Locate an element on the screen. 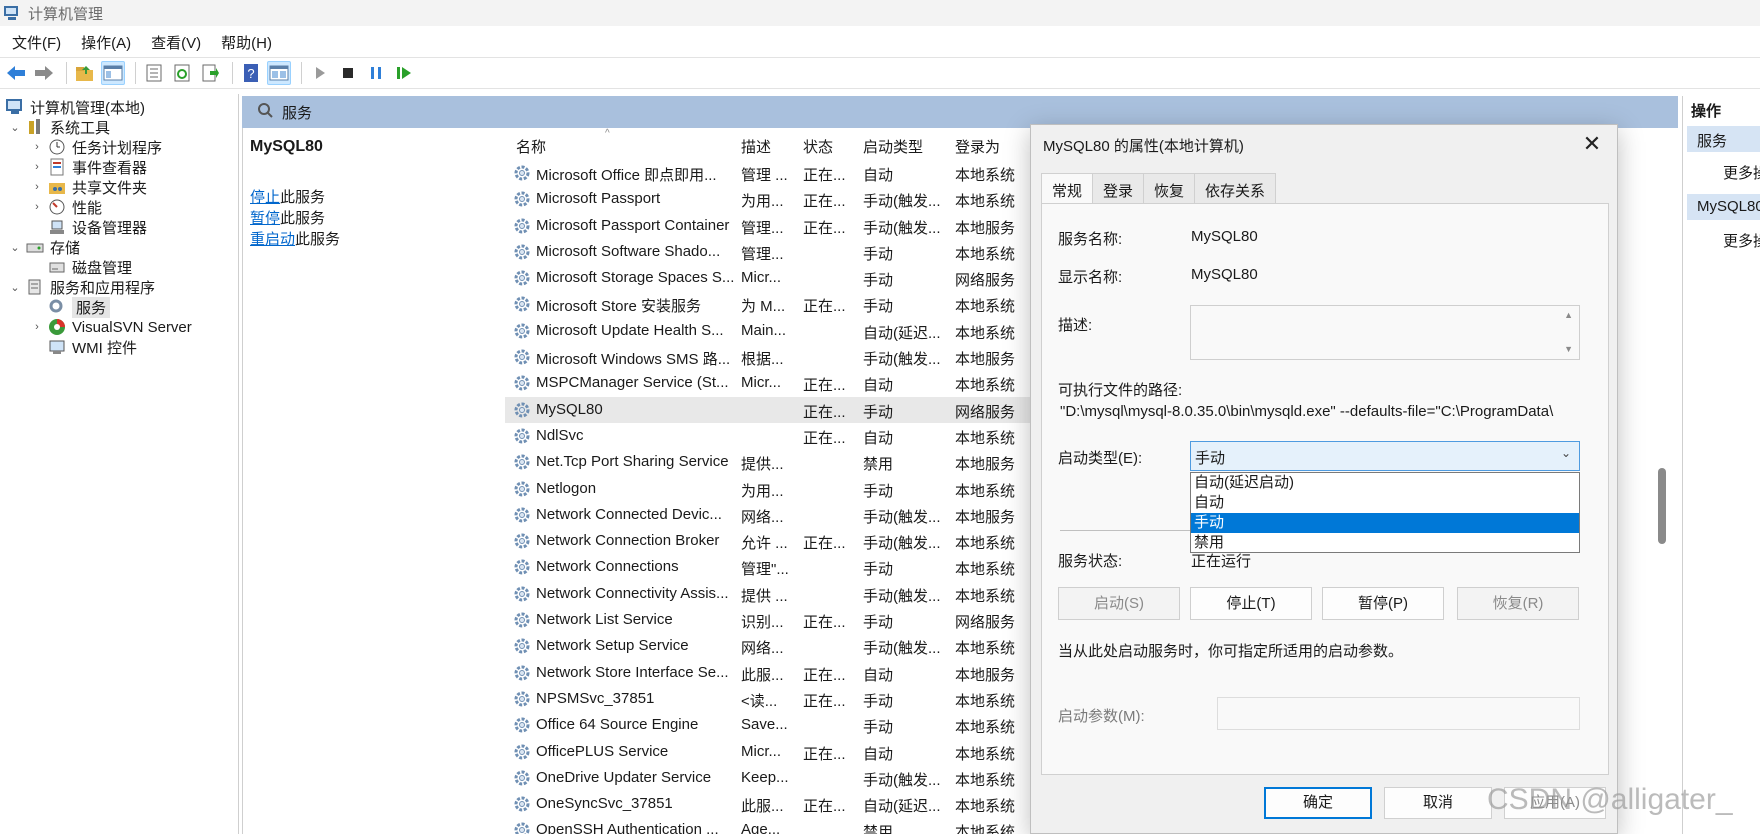 The height and width of the screenshot is (834, 1760). table-row: Network Setup Service 网络... 手动(触发... 本地系统 is located at coordinates (767, 646).